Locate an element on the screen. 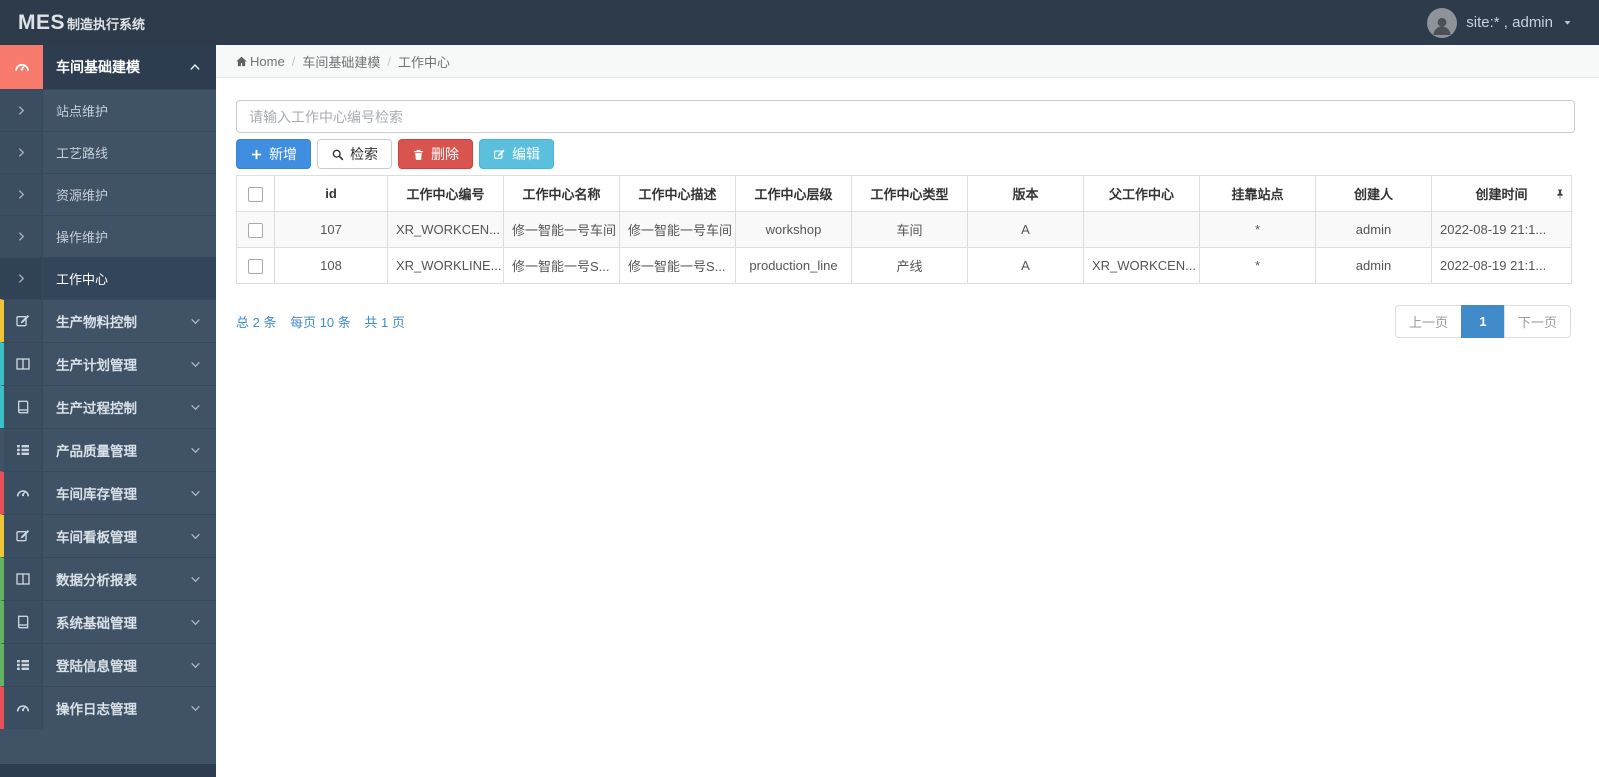 The width and height of the screenshot is (1599, 777). sidebar-item-label: 生产物料控制 is located at coordinates (96, 322).